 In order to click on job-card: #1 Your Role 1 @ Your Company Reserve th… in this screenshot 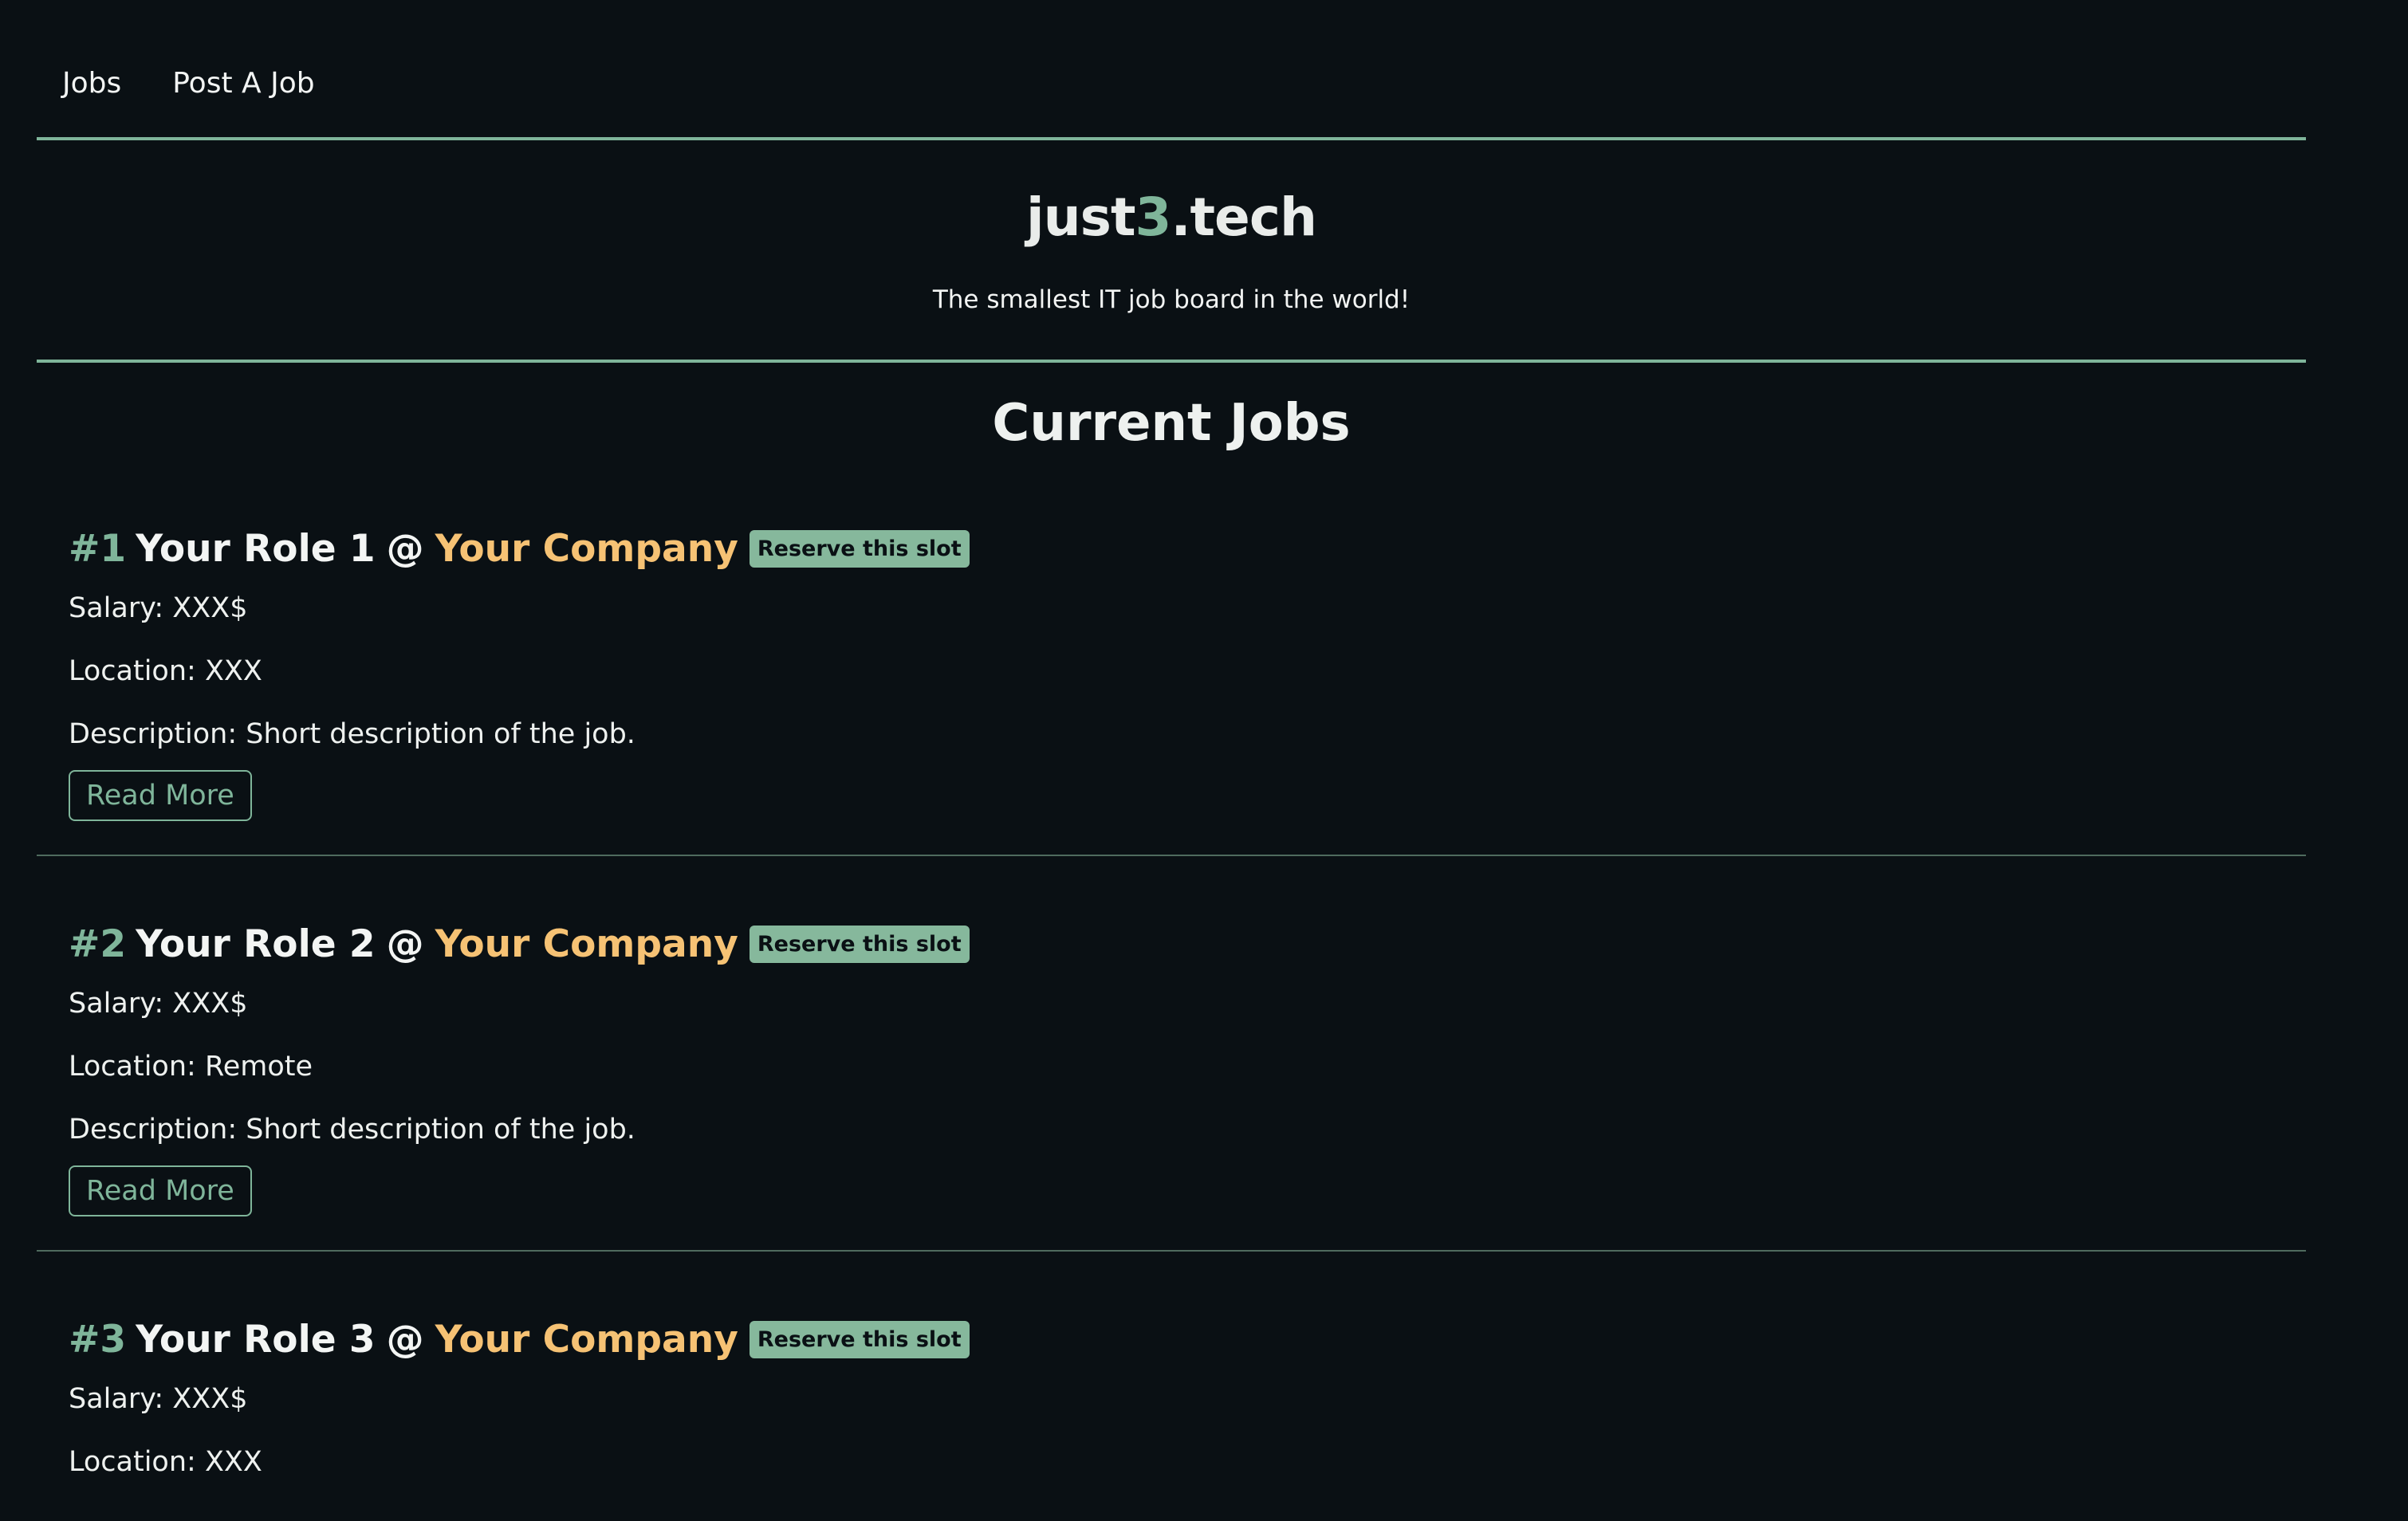, I will do `click(519, 670)`.